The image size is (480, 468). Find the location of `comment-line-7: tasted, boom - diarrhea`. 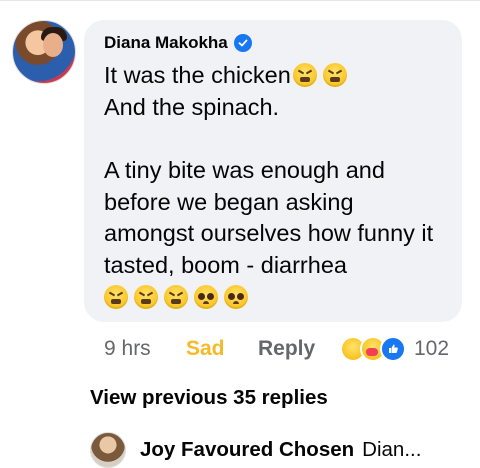

comment-line-7: tasted, boom - diarrhea is located at coordinates (225, 265).